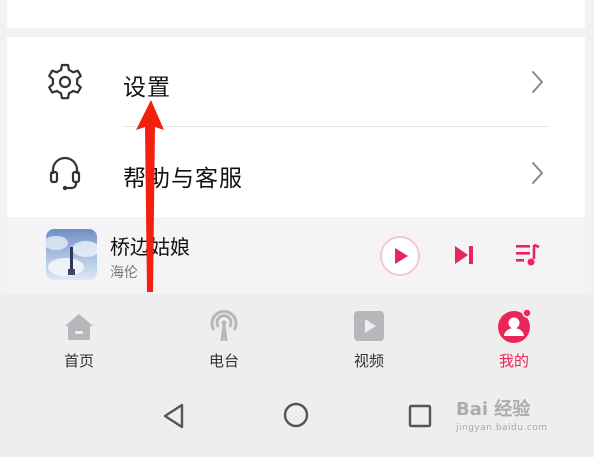 The image size is (594, 457). Describe the element at coordinates (124, 273) in the screenshot. I see `song-artist: 海伦` at that location.